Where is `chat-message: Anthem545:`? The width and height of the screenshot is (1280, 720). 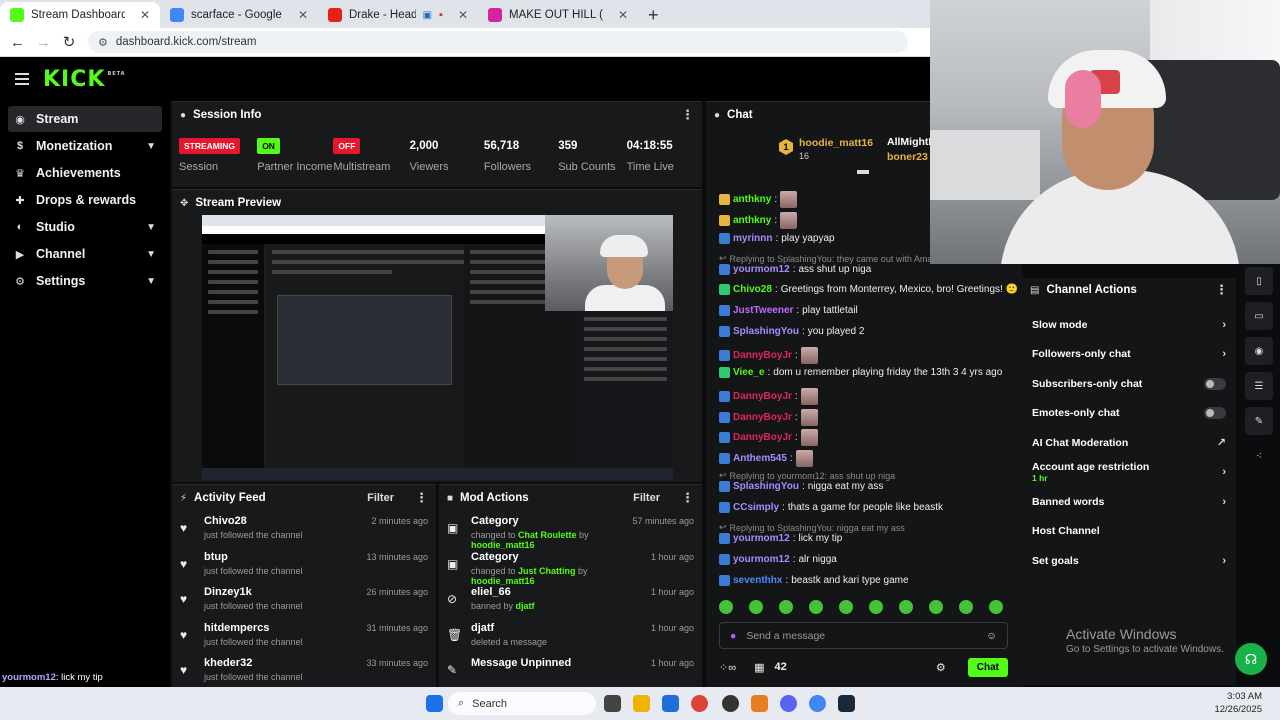 chat-message: Anthem545: is located at coordinates (766, 458).